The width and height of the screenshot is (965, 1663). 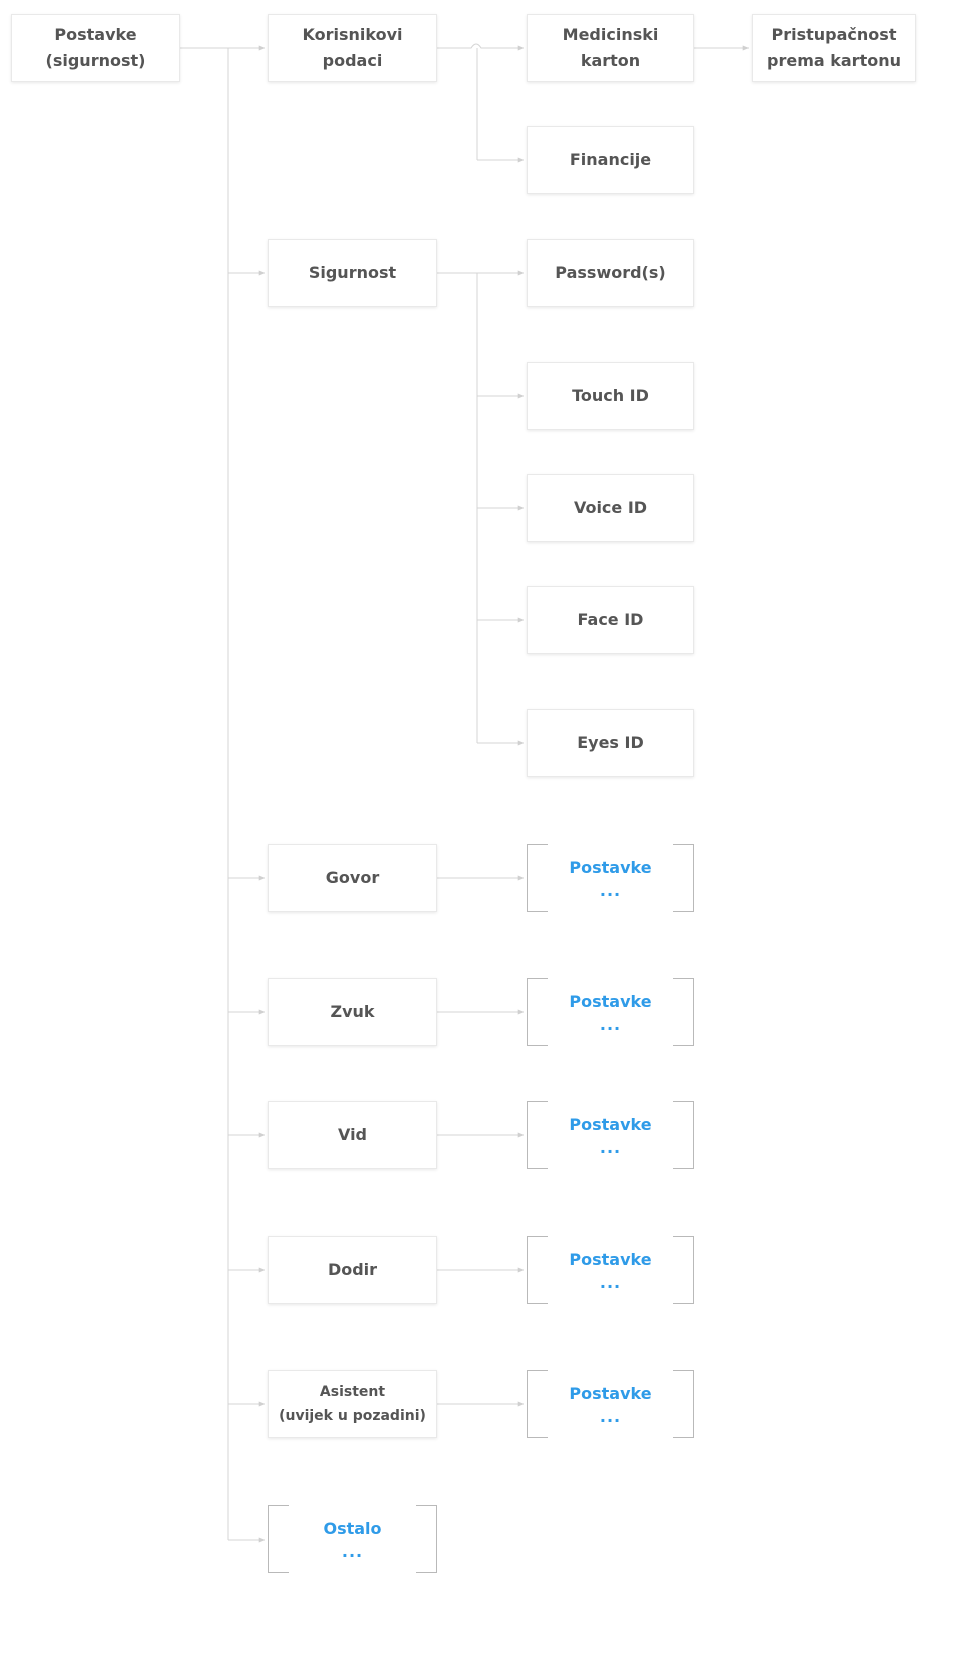 I want to click on node-label: Govor, so click(x=352, y=877).